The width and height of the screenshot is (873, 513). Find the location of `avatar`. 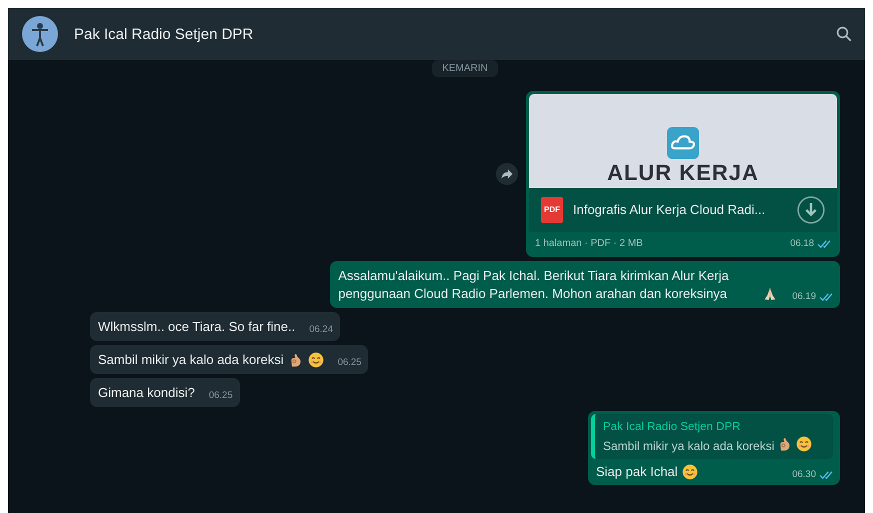

avatar is located at coordinates (40, 34).